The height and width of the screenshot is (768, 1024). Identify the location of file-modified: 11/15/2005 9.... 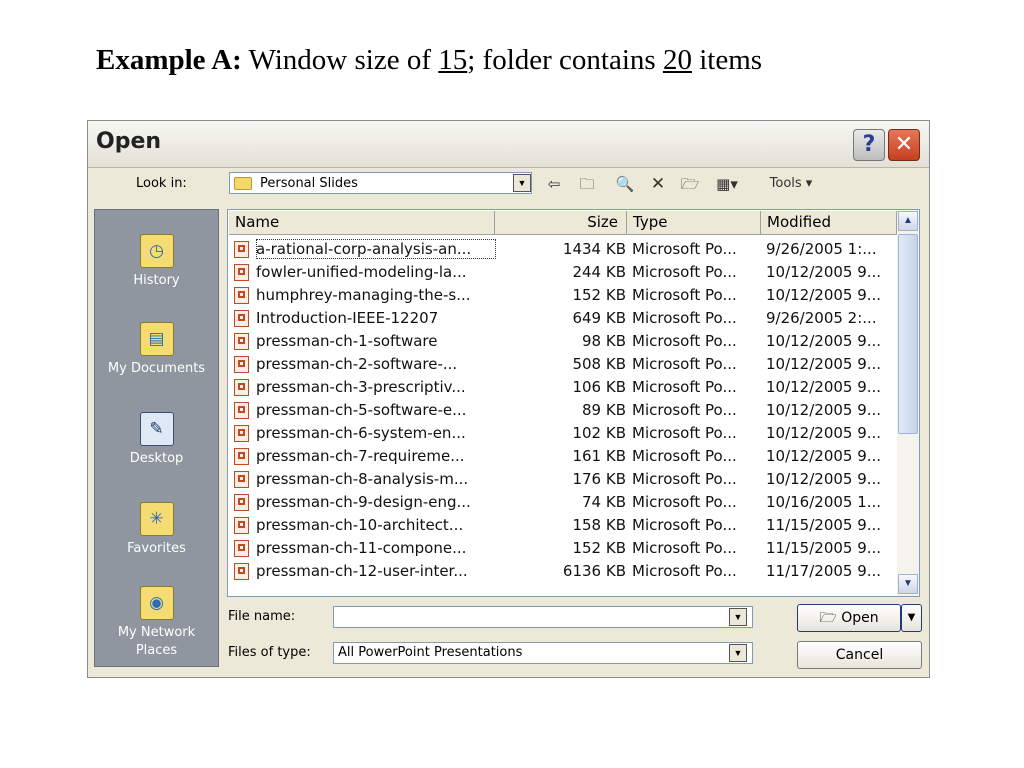
(824, 525).